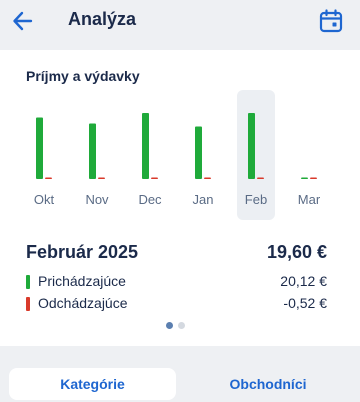 Image resolution: width=360 pixels, height=402 pixels. I want to click on back-button, so click(23, 21).